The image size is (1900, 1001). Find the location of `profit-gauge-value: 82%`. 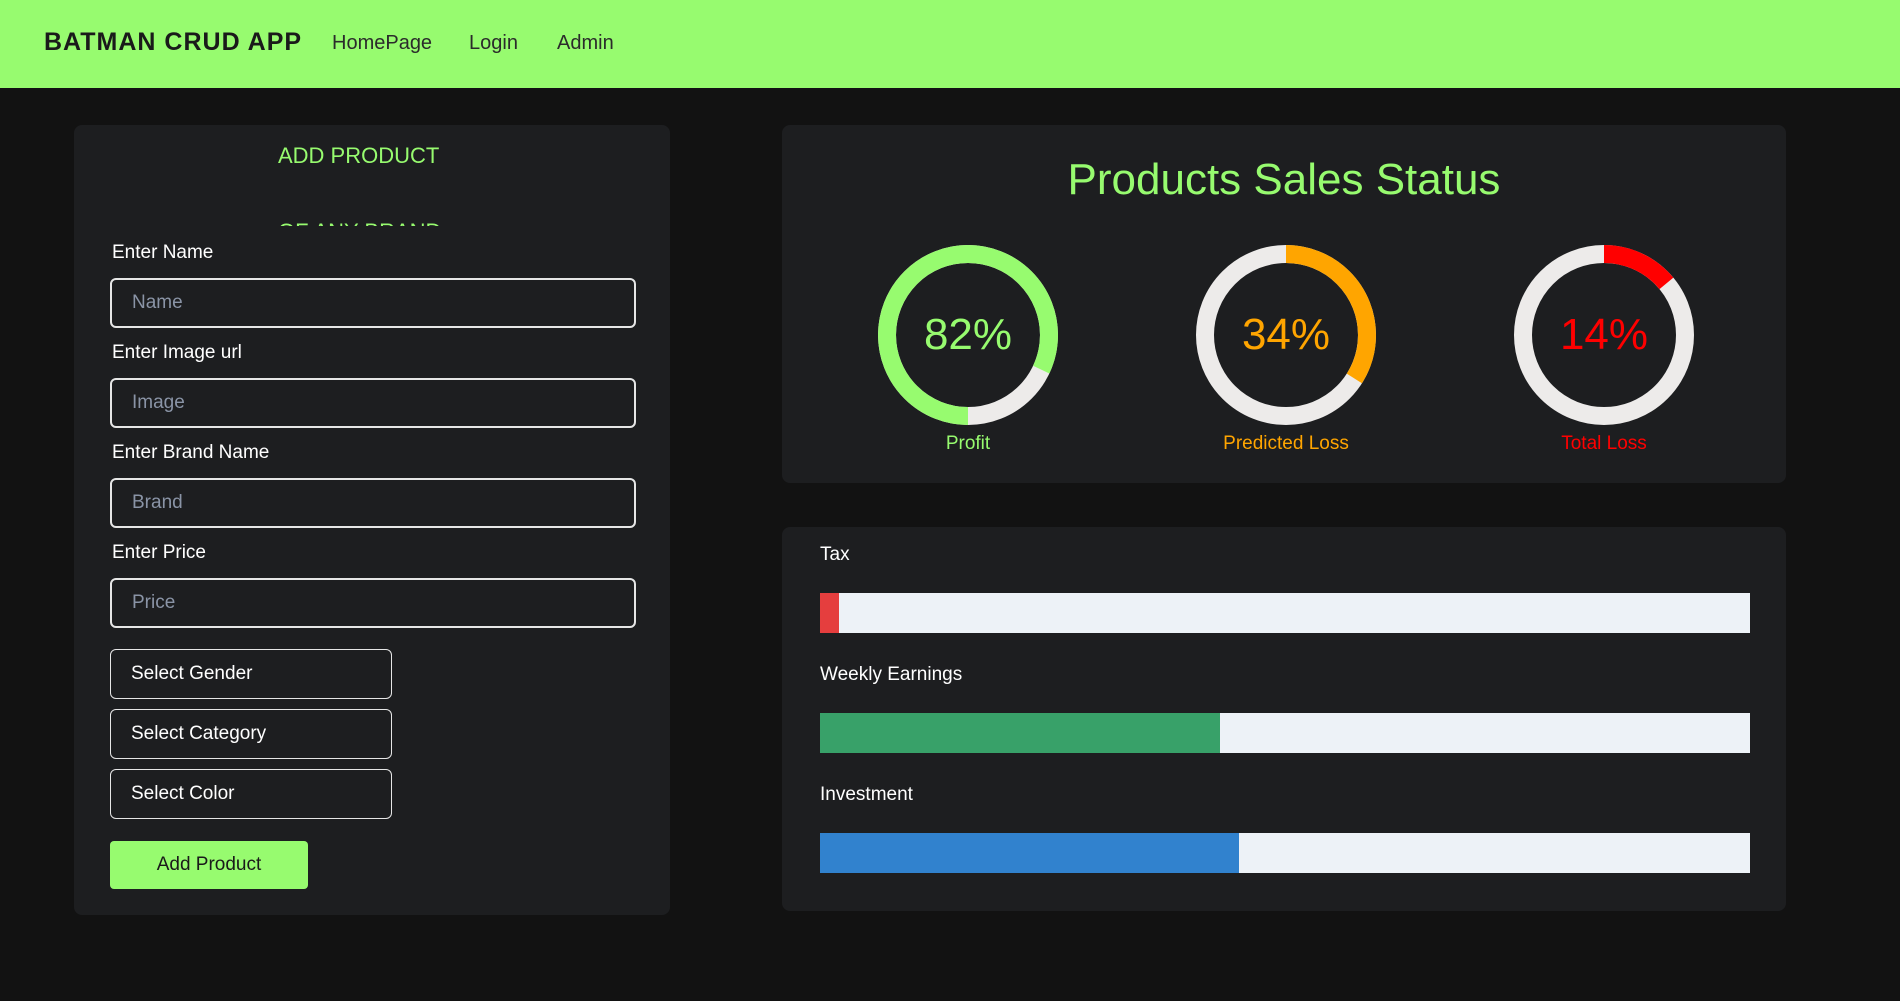

profit-gauge-value: 82% is located at coordinates (968, 334).